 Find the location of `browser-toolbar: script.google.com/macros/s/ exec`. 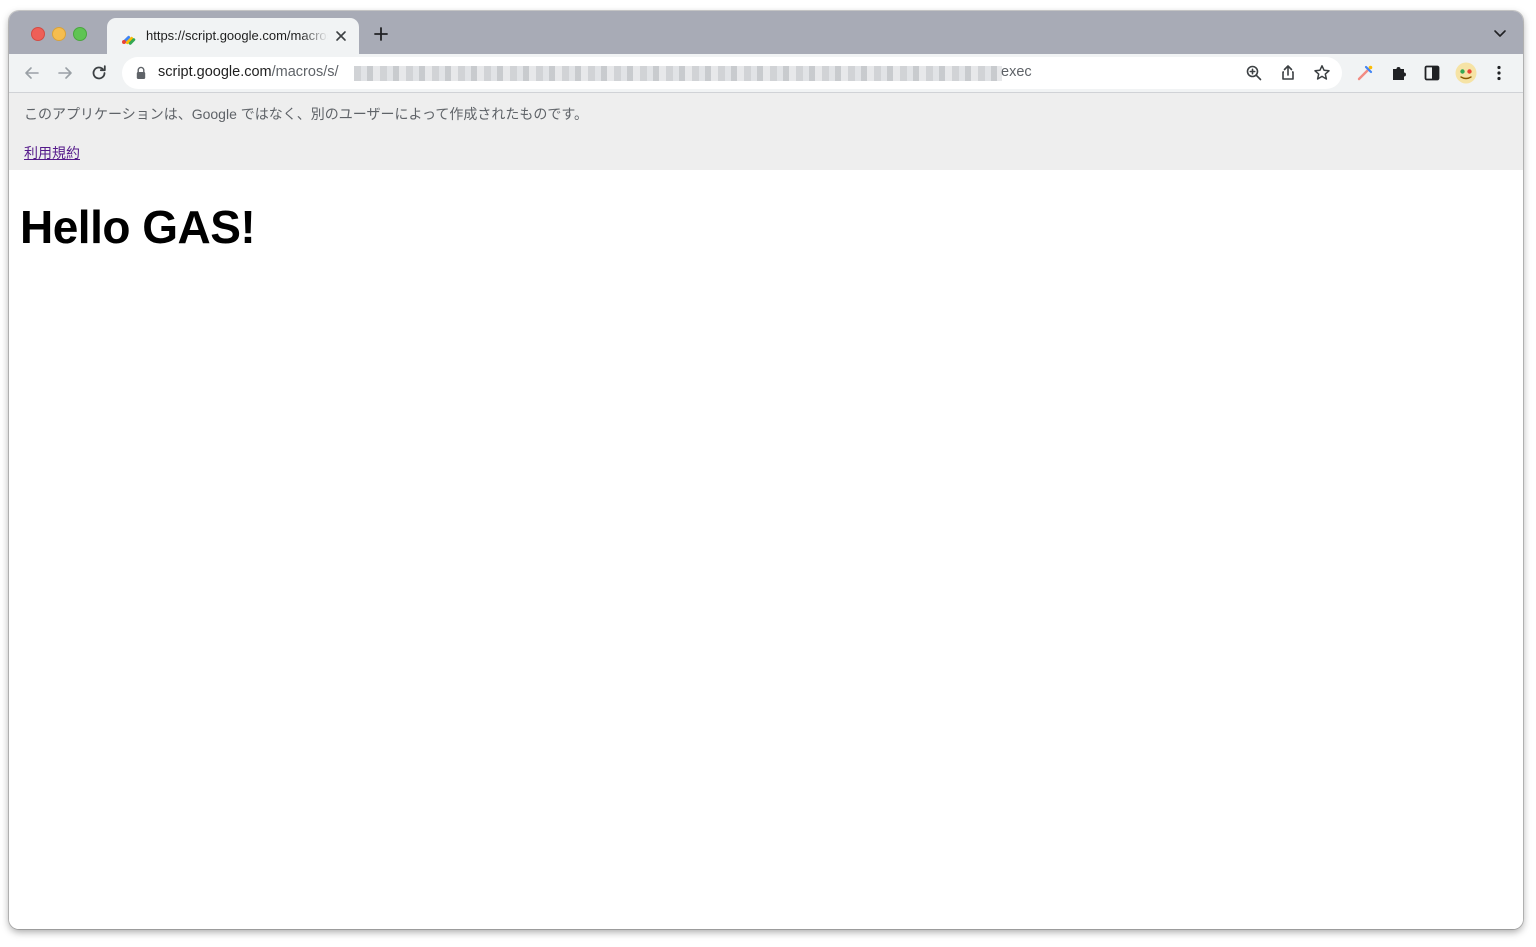

browser-toolbar: script.google.com/macros/s/ exec is located at coordinates (766, 73).